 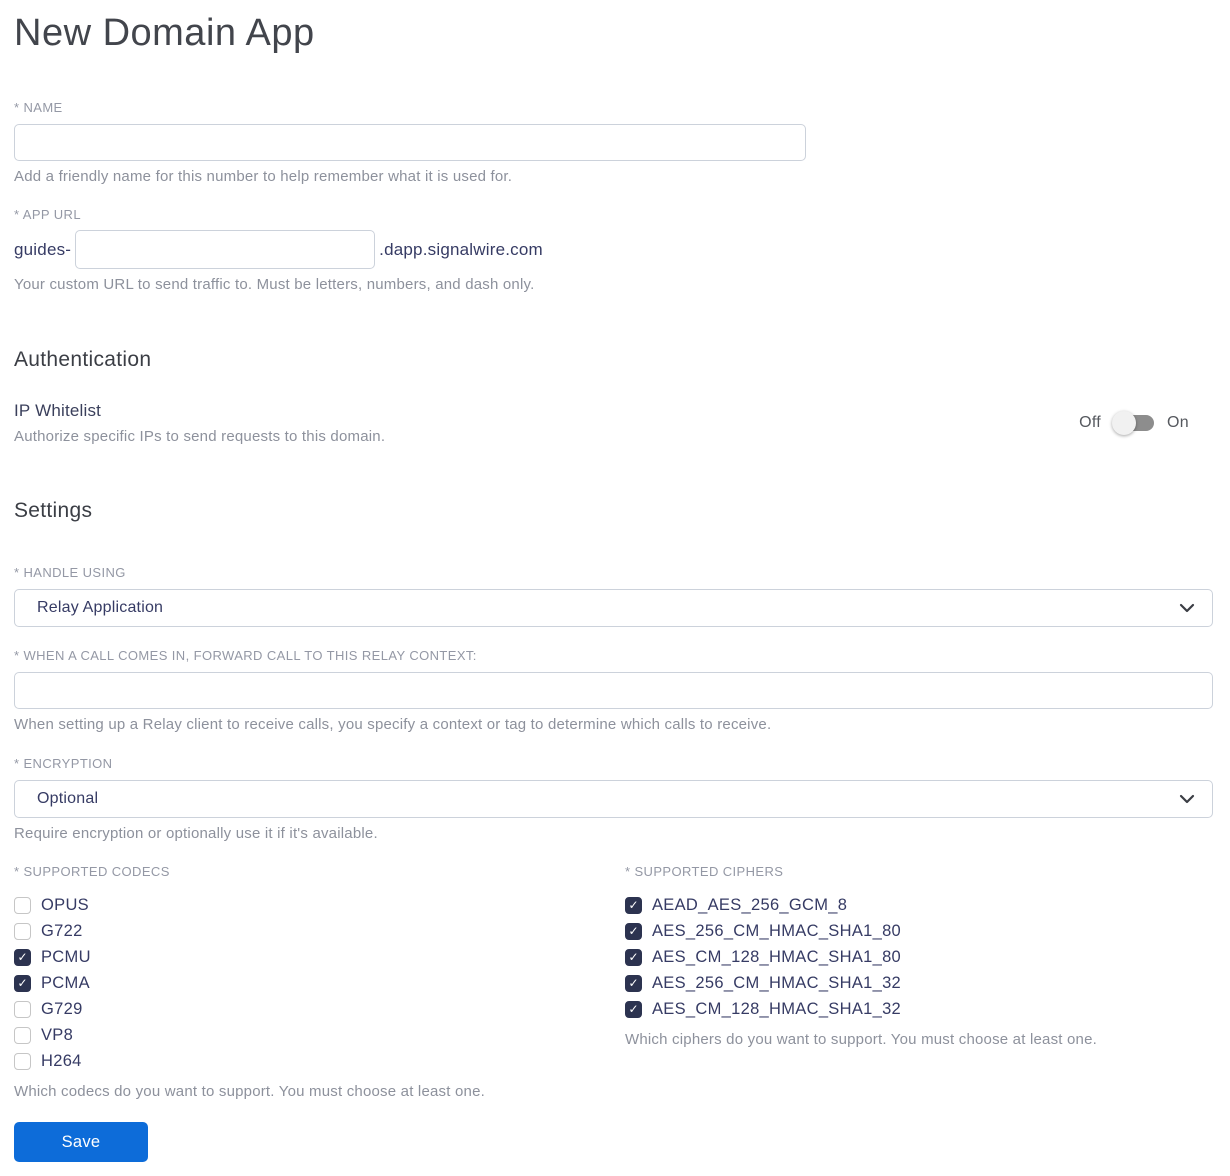 I want to click on handle-using-select: Relay Application, so click(x=613, y=608).